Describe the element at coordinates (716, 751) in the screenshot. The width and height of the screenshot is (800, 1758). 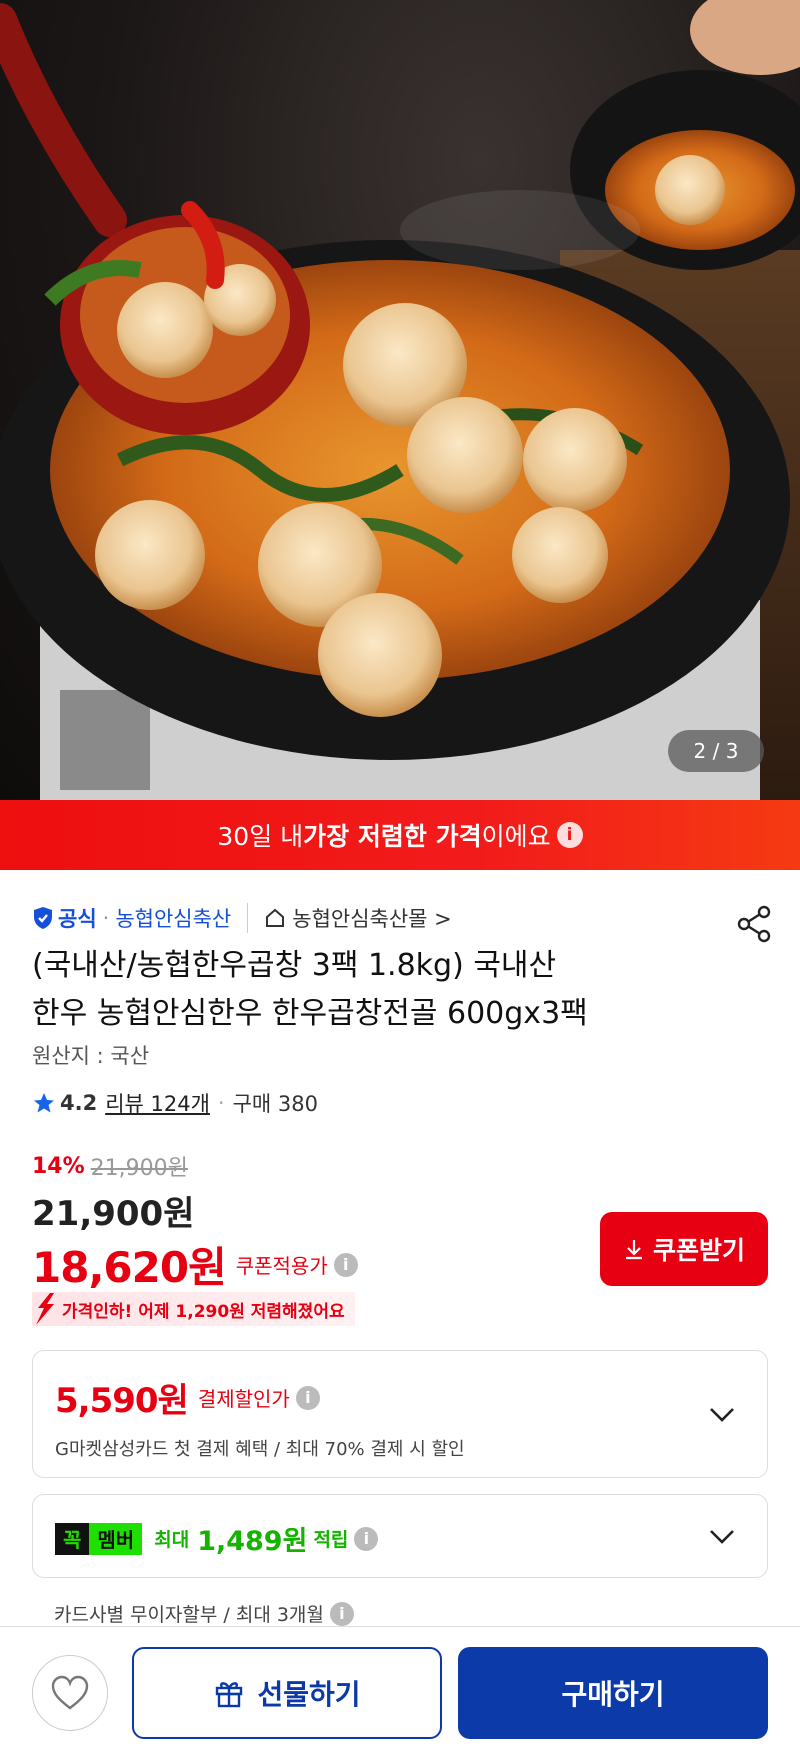
I see `image-page-indicator: 2 / 3` at that location.